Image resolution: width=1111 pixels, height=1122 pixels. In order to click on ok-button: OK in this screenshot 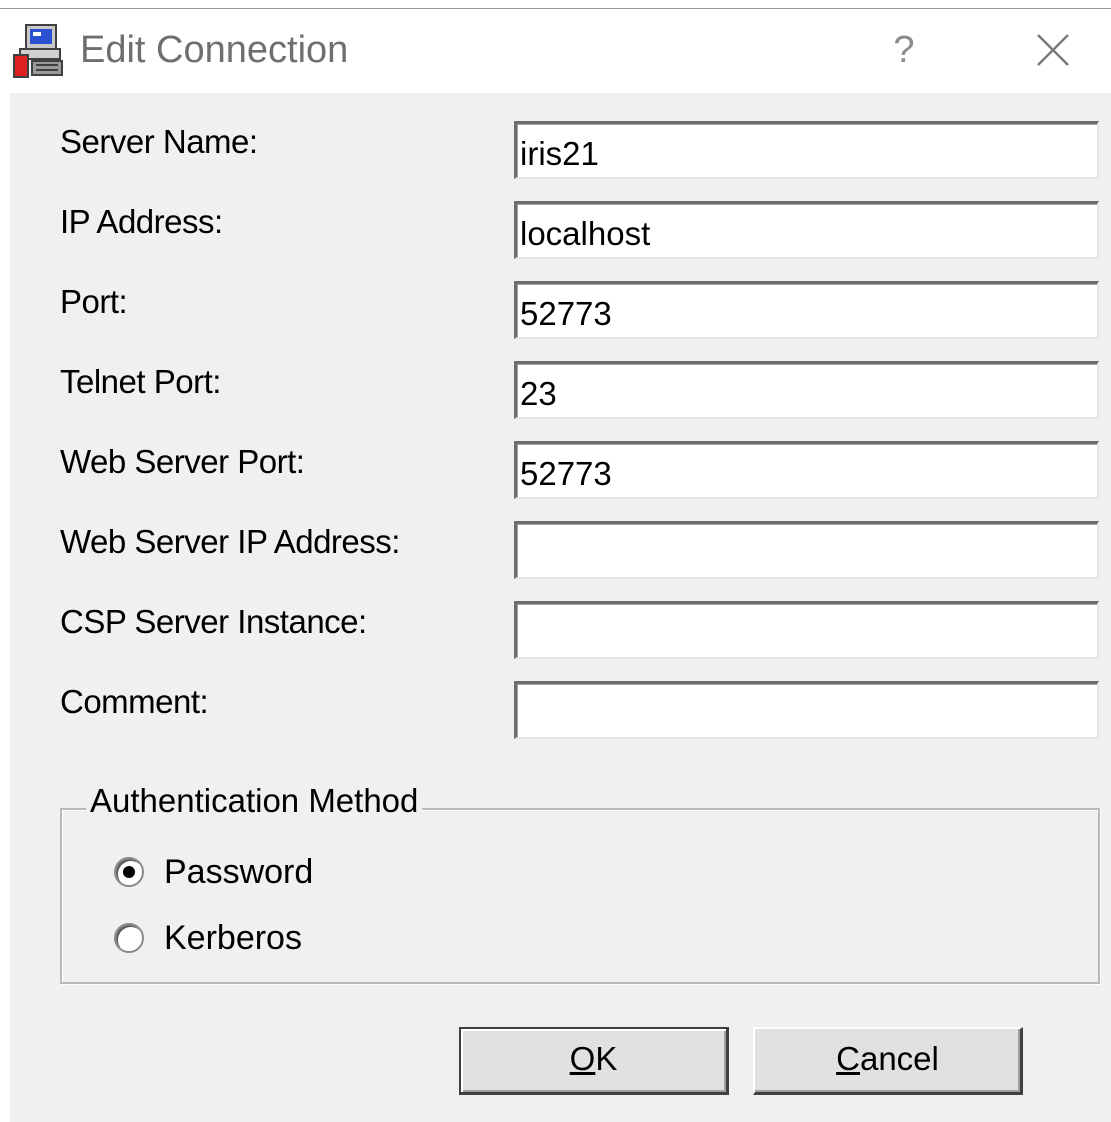, I will do `click(594, 1061)`.